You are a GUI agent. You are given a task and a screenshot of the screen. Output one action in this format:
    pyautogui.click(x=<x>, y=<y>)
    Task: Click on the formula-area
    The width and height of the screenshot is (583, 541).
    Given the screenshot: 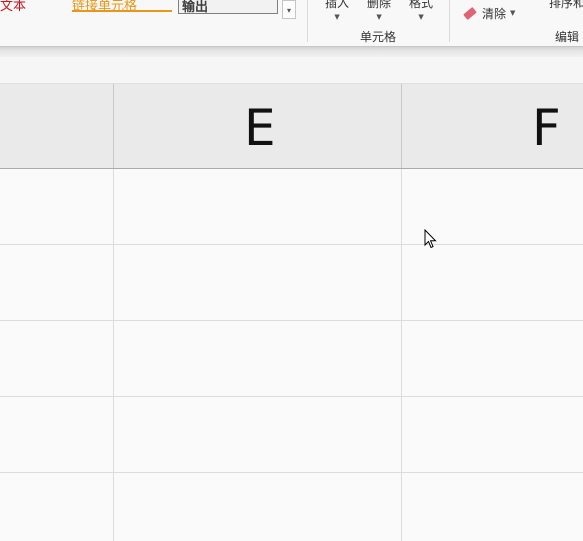 What is the action you would take?
    pyautogui.click(x=291, y=70)
    